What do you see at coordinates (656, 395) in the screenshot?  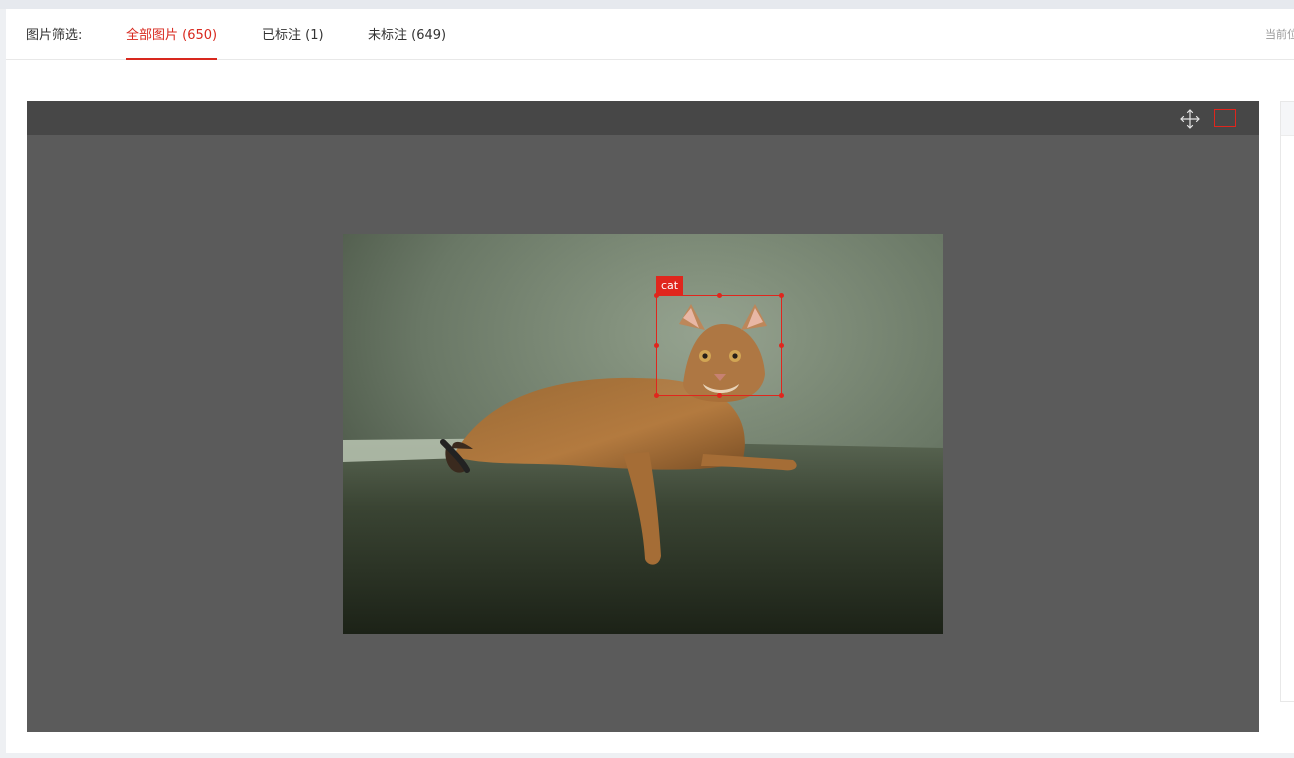 I see `resize-handle-bottom-left` at bounding box center [656, 395].